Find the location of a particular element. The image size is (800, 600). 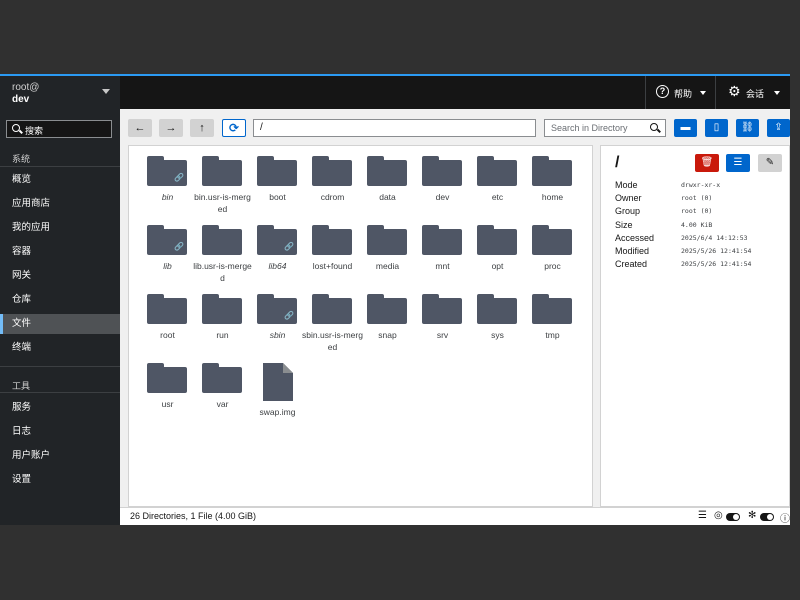

edit-button: ✎ is located at coordinates (770, 163).